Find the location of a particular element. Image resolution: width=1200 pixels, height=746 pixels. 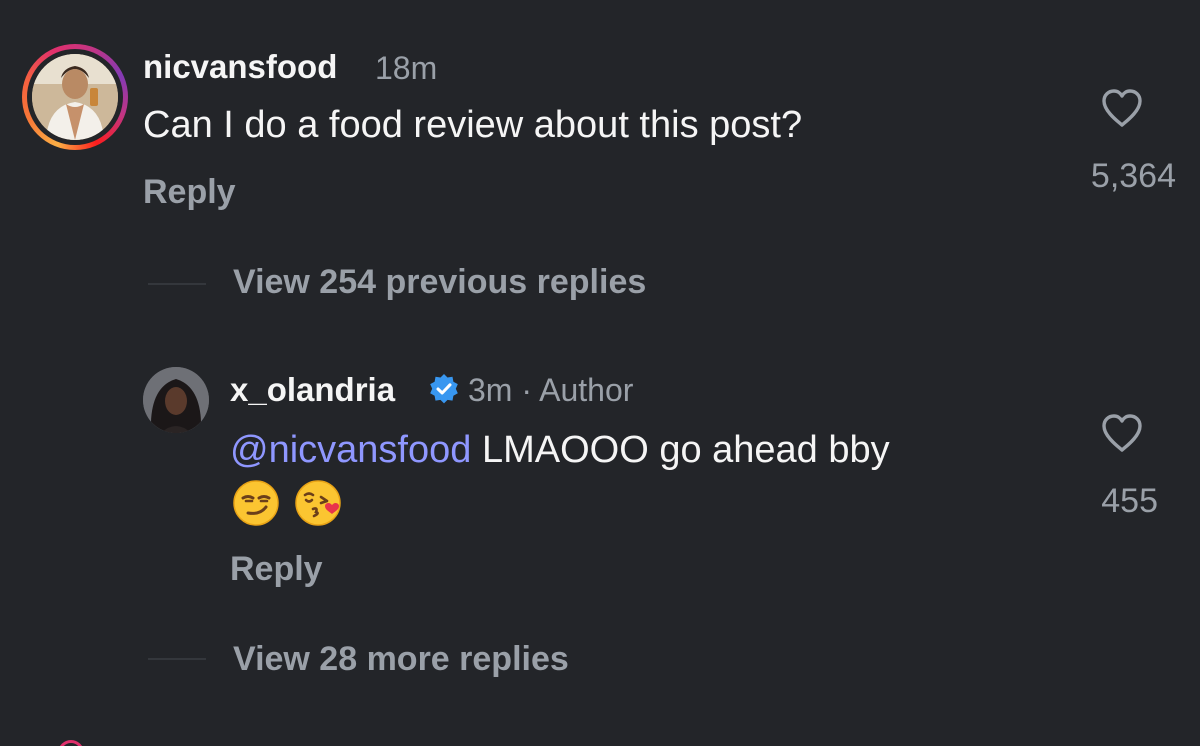

comment-timestamp: 18m is located at coordinates (406, 68).